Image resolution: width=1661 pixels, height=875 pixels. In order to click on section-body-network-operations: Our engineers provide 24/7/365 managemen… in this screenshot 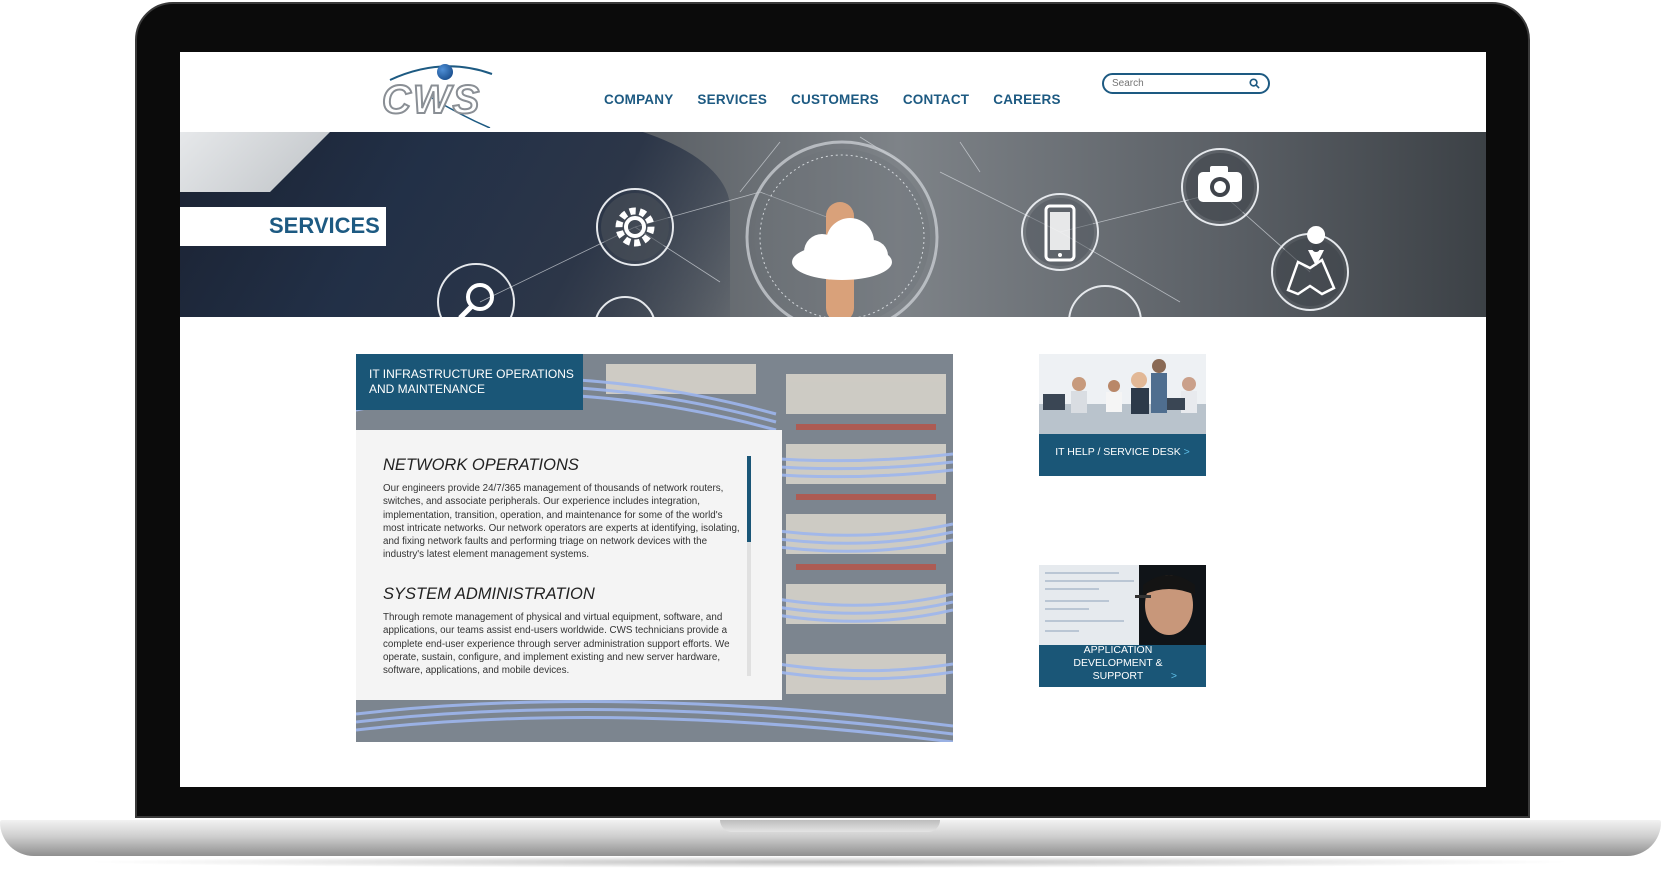, I will do `click(561, 522)`.